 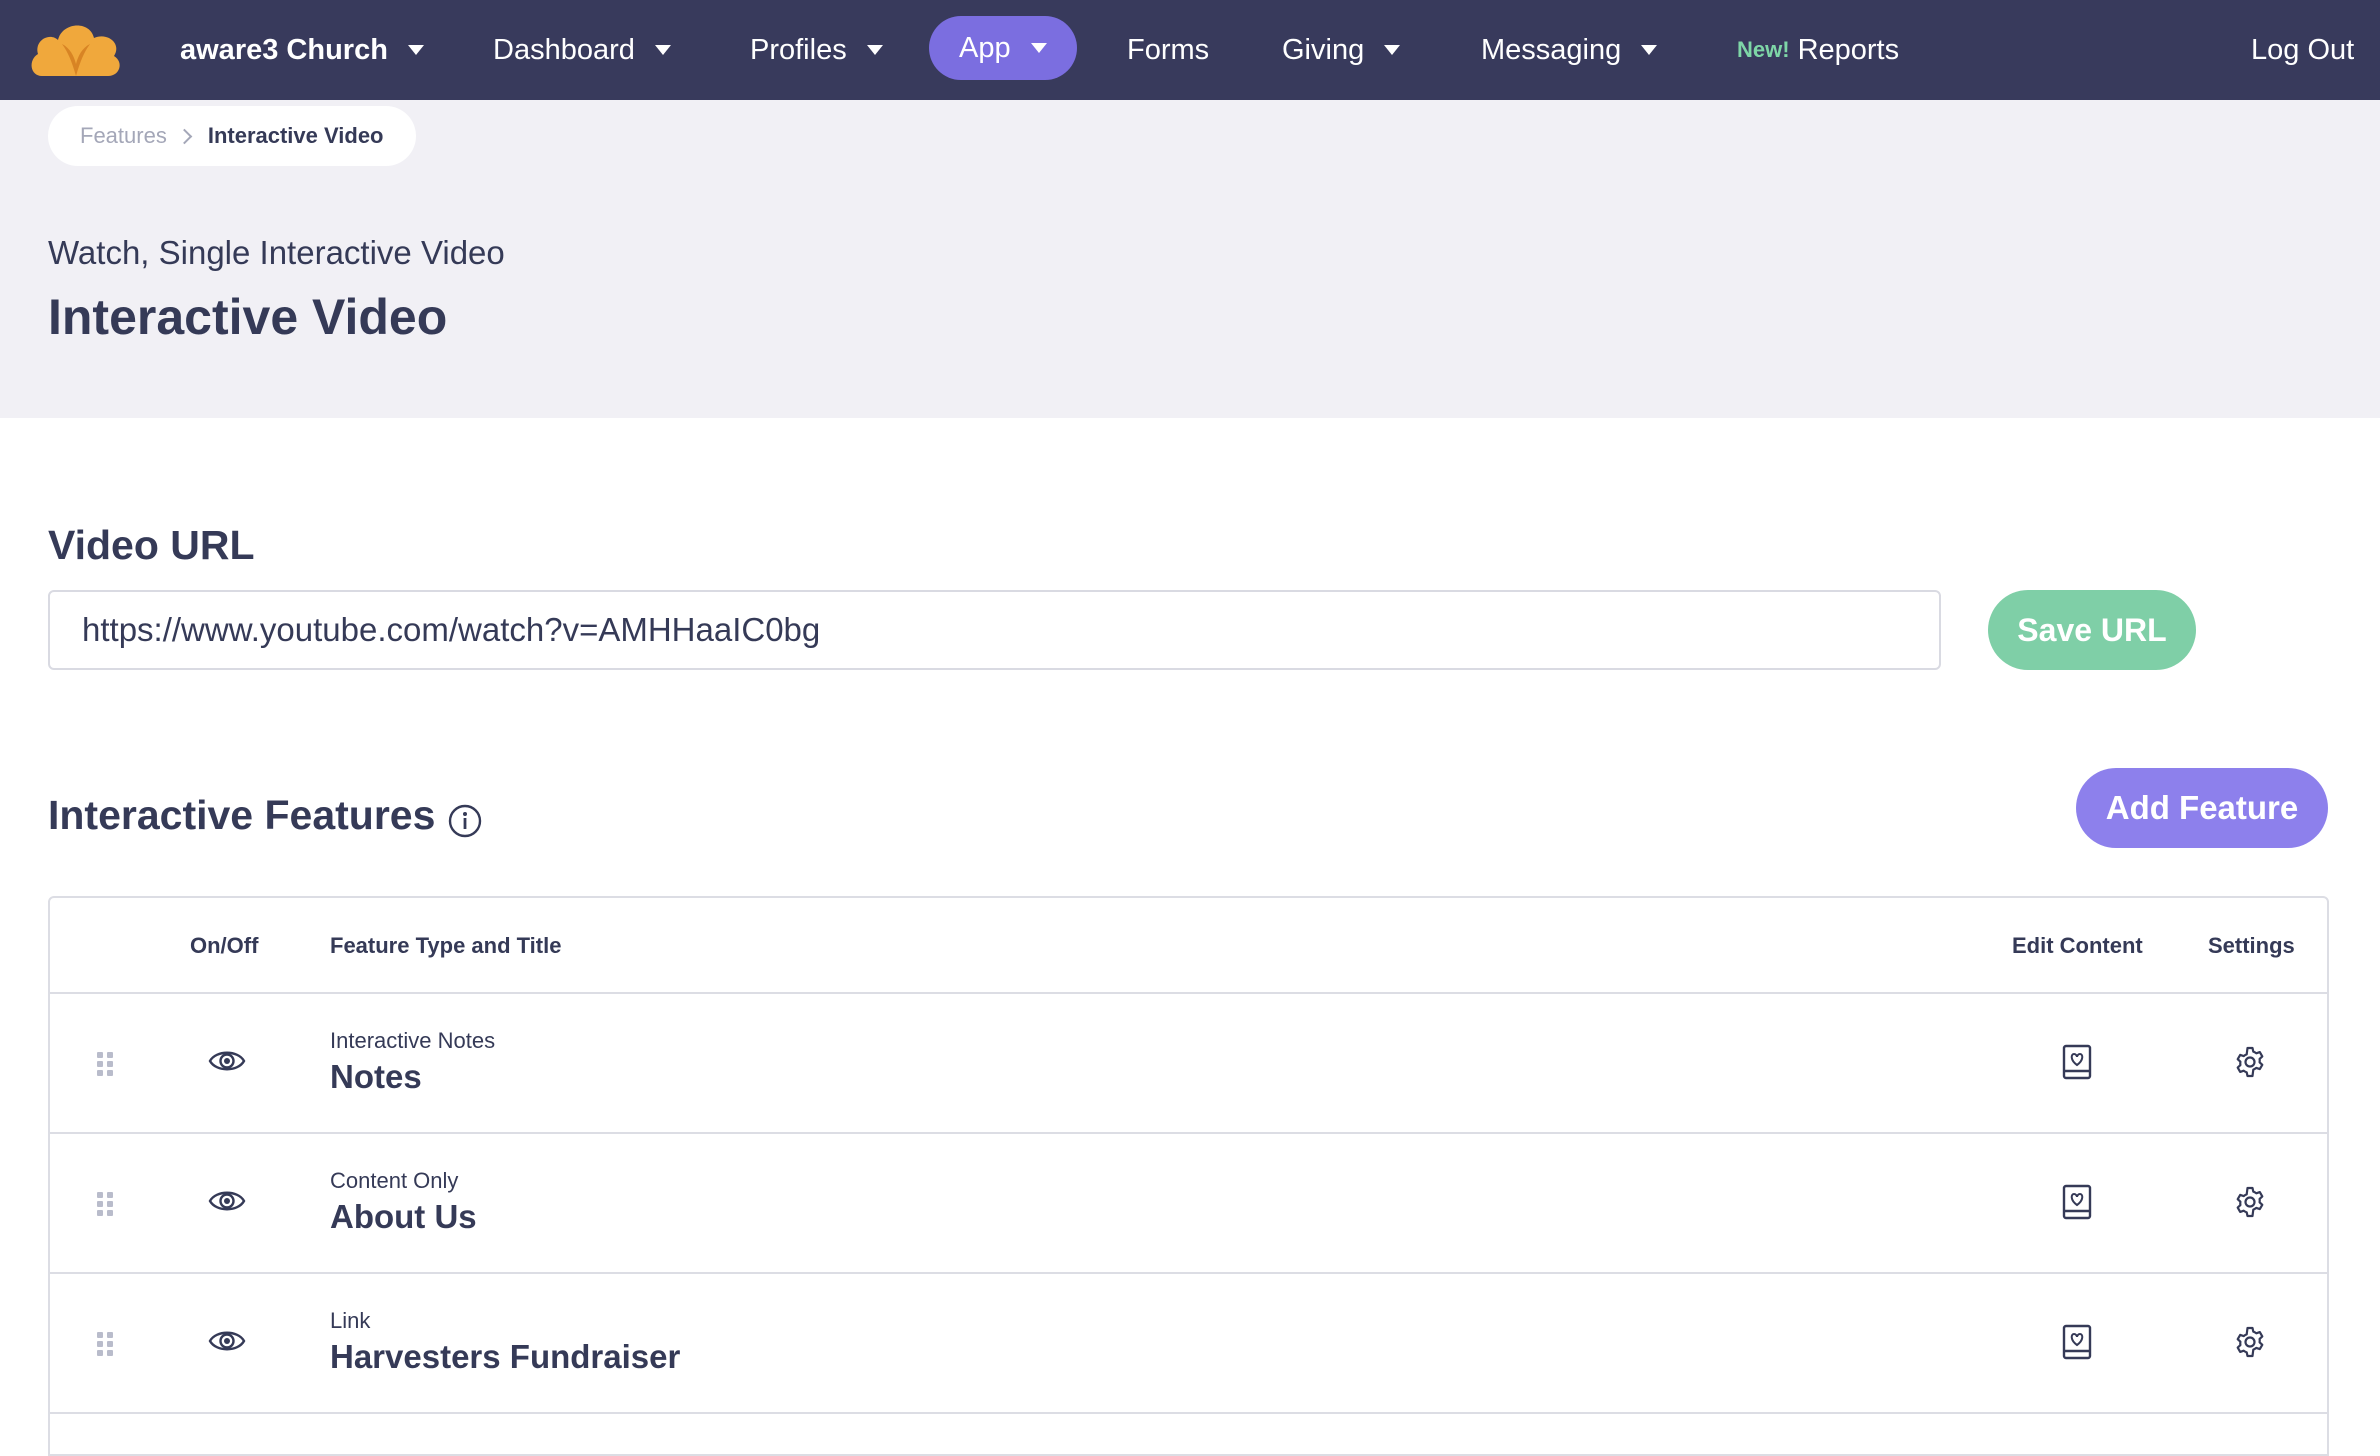 What do you see at coordinates (403, 1216) in the screenshot?
I see `feature-title: About Us` at bounding box center [403, 1216].